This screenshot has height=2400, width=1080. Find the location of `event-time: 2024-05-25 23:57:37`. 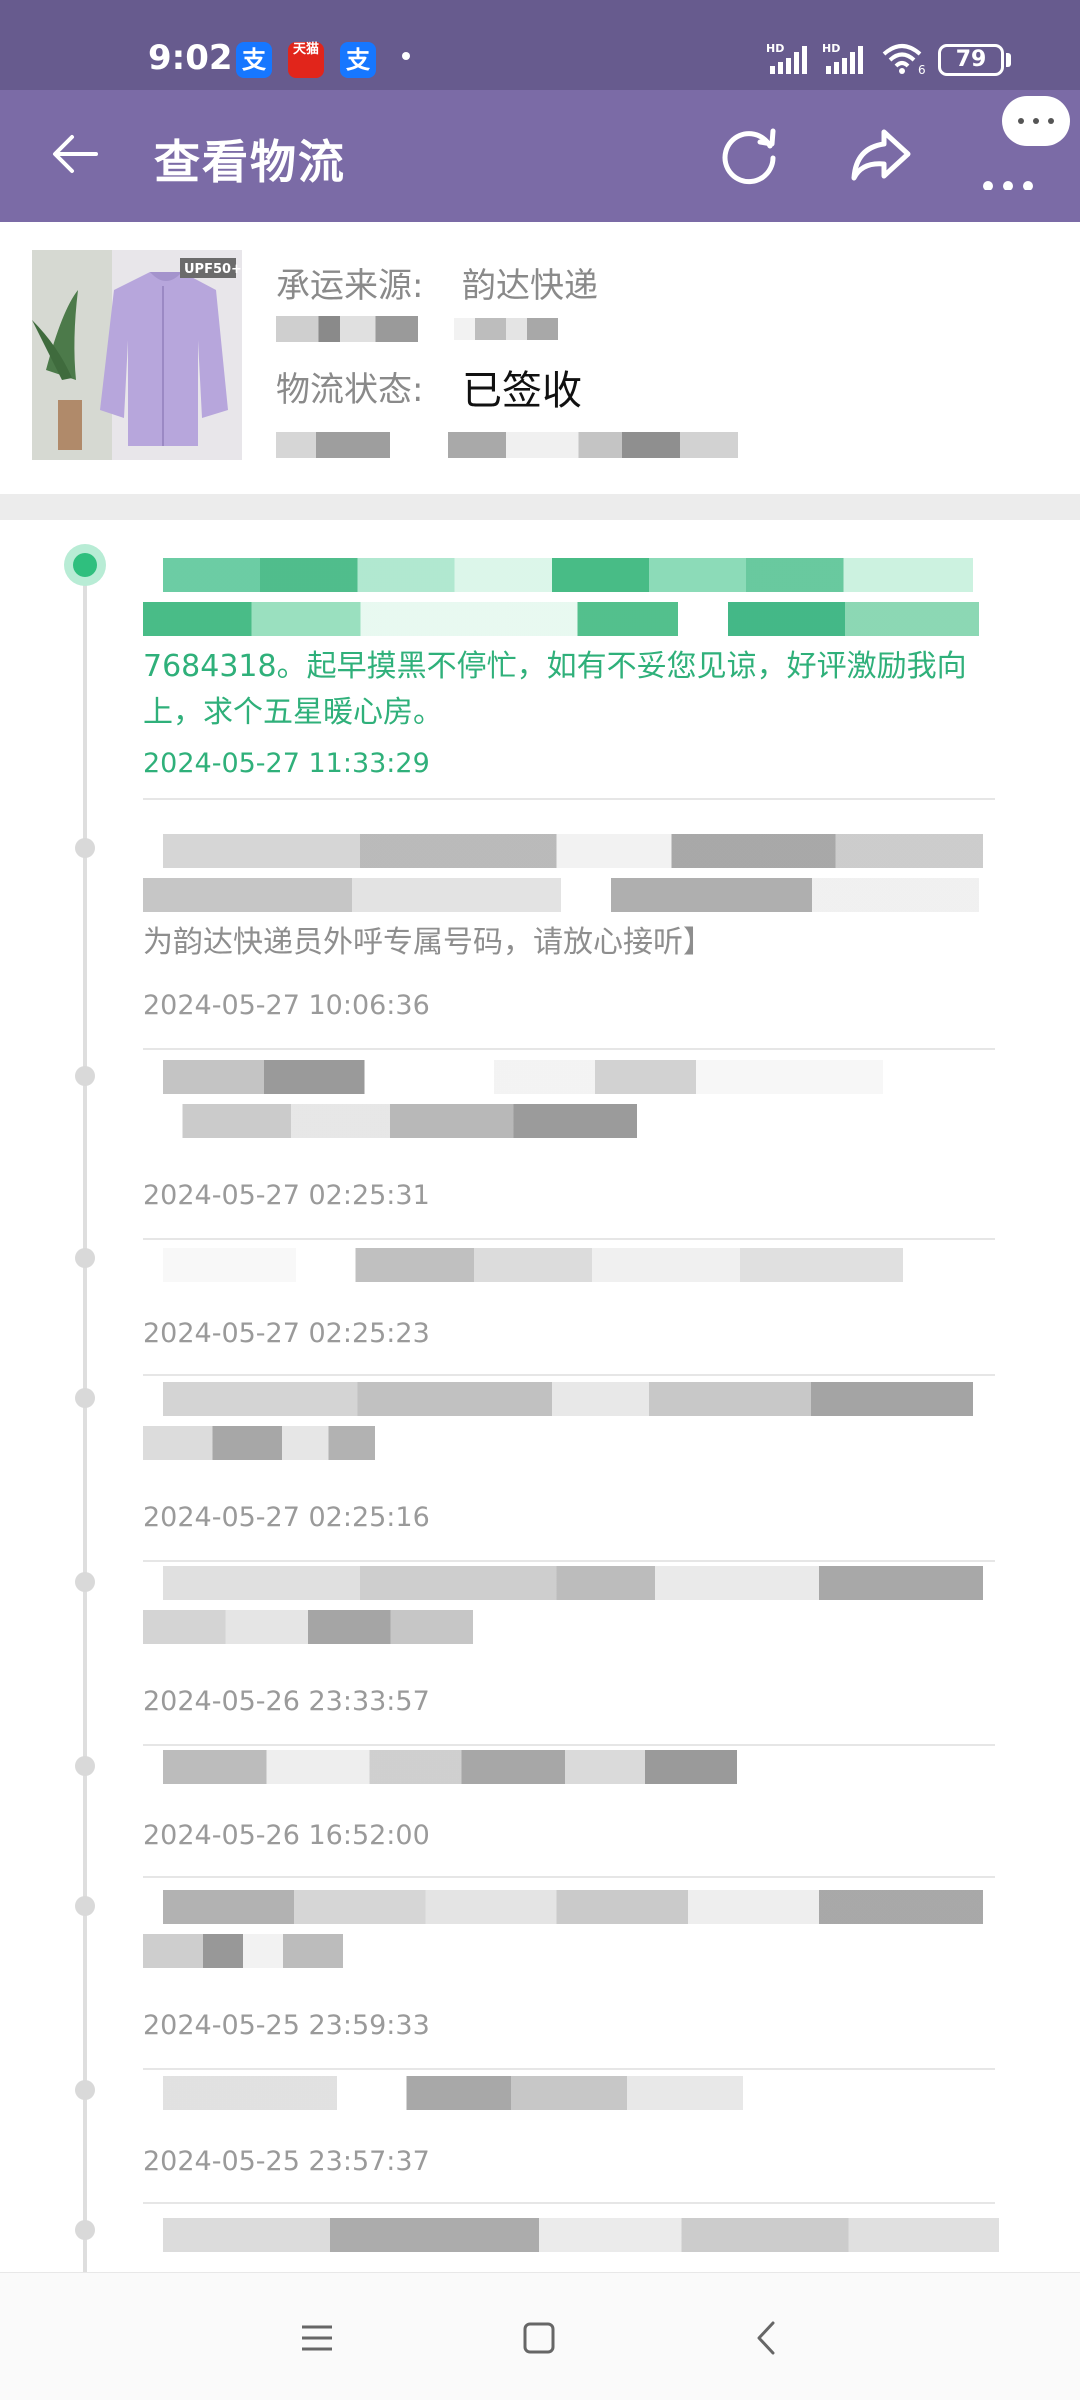

event-time: 2024-05-25 23:57:37 is located at coordinates (286, 2161).